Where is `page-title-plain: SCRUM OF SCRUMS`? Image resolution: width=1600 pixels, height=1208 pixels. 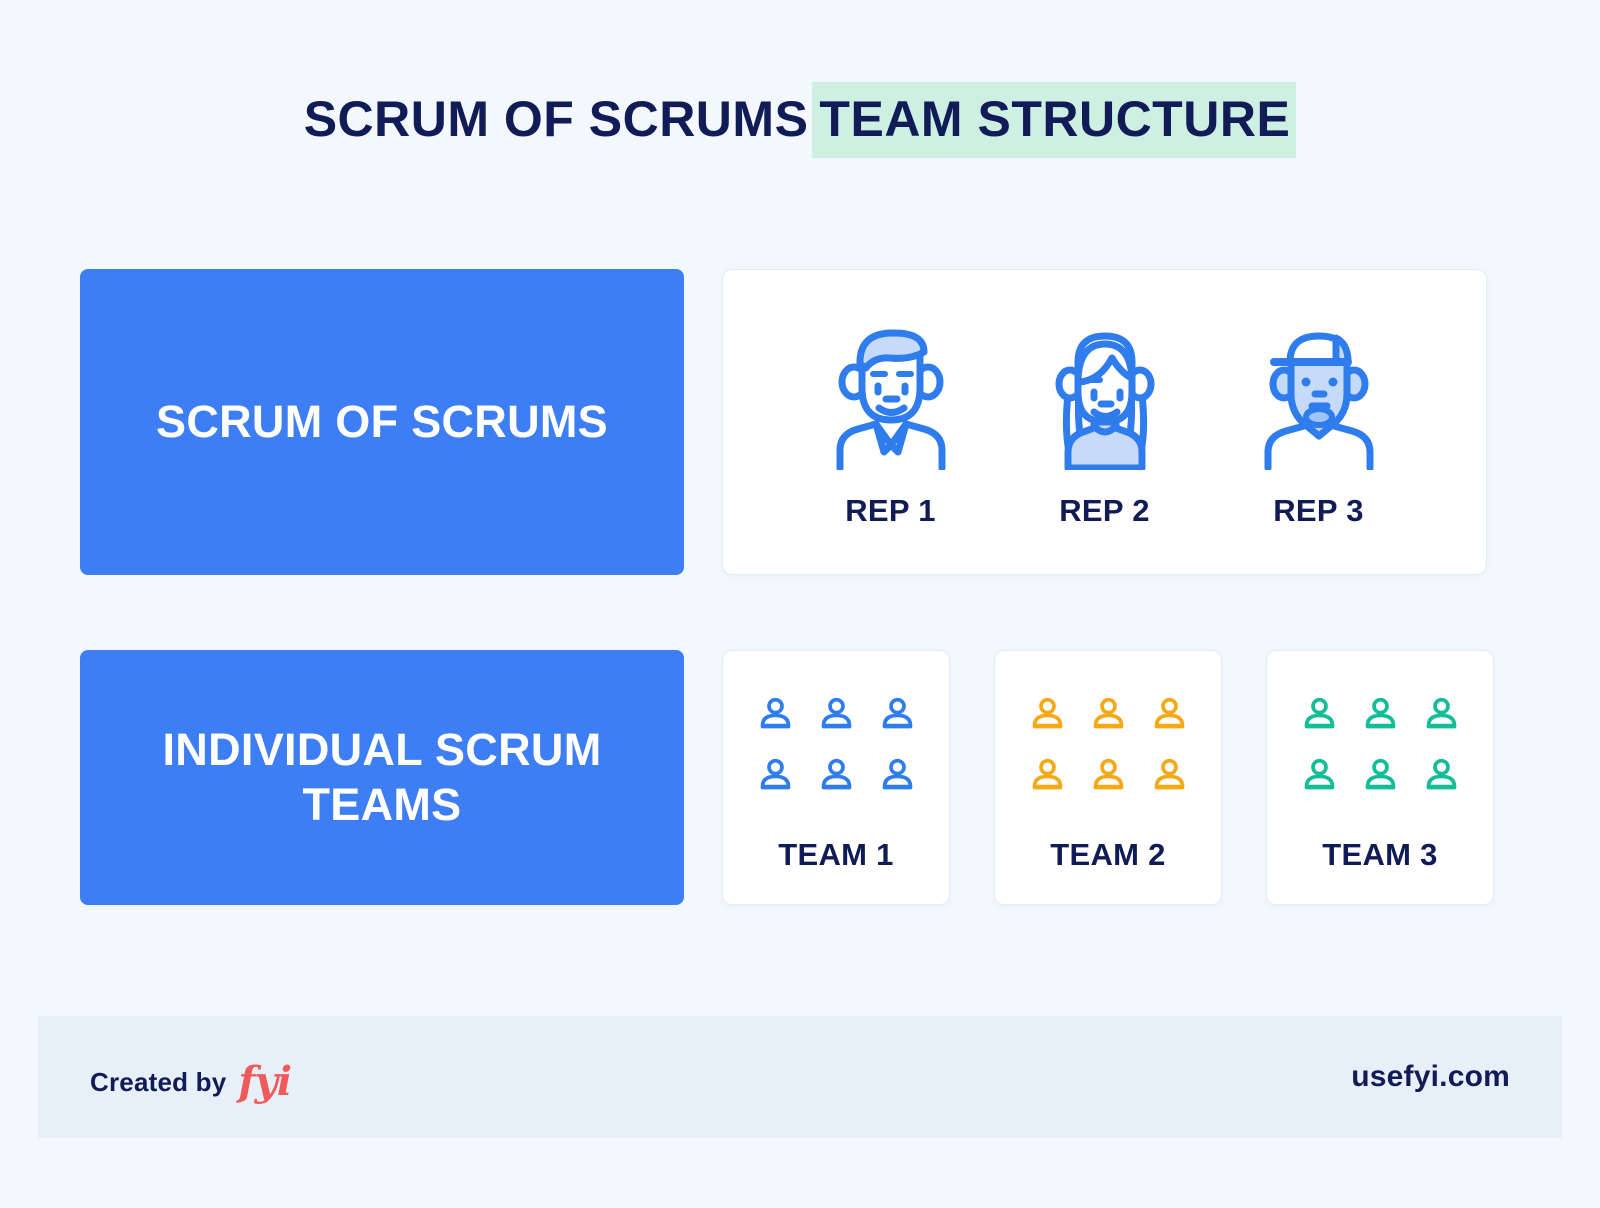
page-title-plain: SCRUM OF SCRUMS is located at coordinates (556, 119).